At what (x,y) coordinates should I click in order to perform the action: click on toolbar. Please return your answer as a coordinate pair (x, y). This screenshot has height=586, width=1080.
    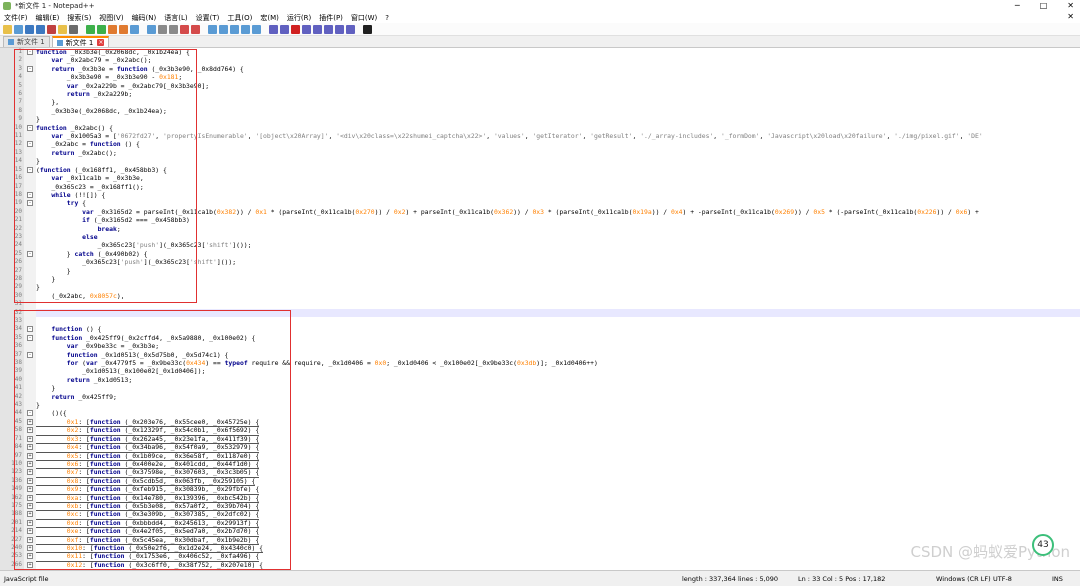
    Looking at the image, I should click on (540, 29).